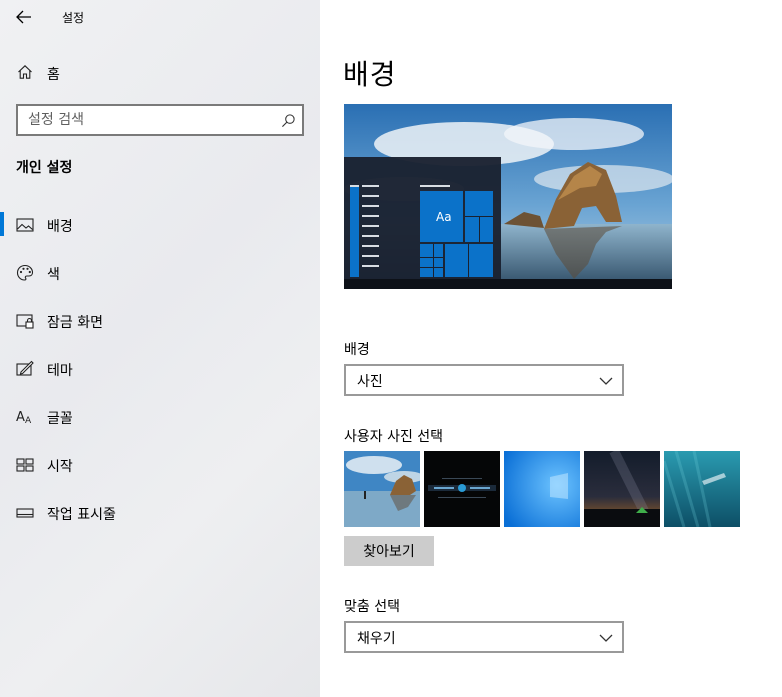  What do you see at coordinates (25, 513) in the screenshot?
I see `taskbar-icon` at bounding box center [25, 513].